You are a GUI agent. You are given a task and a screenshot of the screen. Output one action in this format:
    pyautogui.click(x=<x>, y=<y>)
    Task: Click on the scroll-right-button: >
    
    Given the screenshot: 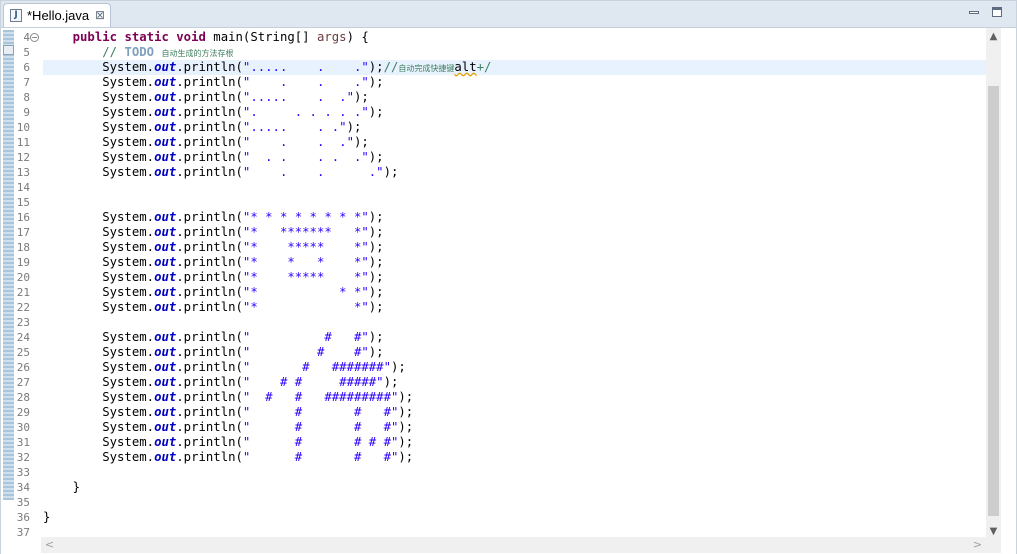 What is the action you would take?
    pyautogui.click(x=977, y=545)
    